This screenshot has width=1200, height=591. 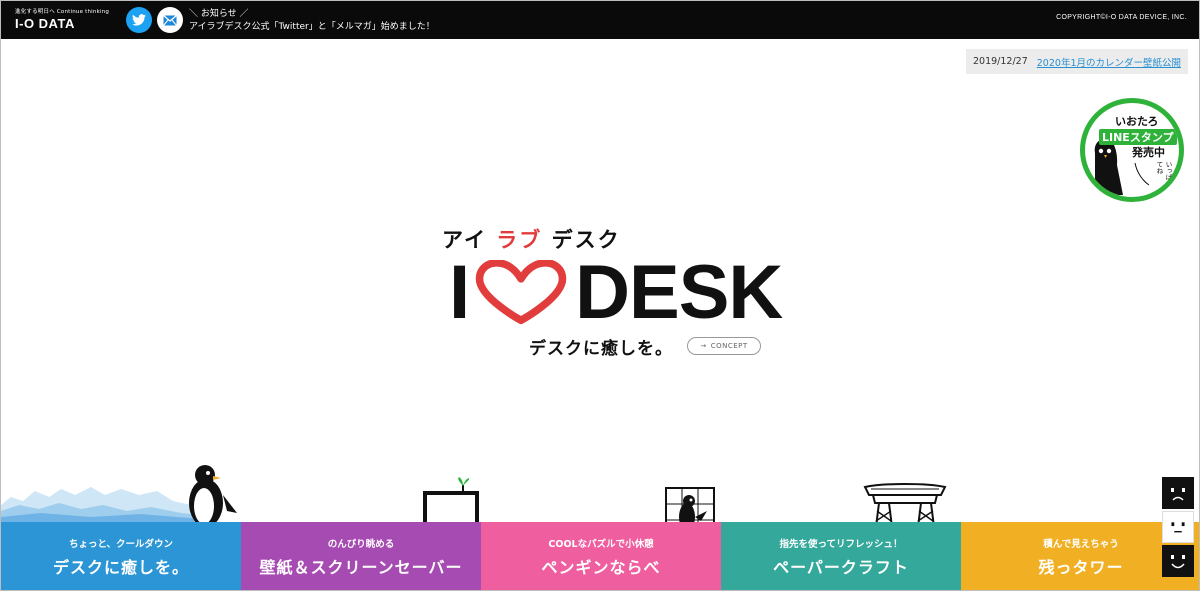 I want to click on announcement-box: 2019/12/27 2020年1月のカレンダー壁紙公開, so click(x=1077, y=61).